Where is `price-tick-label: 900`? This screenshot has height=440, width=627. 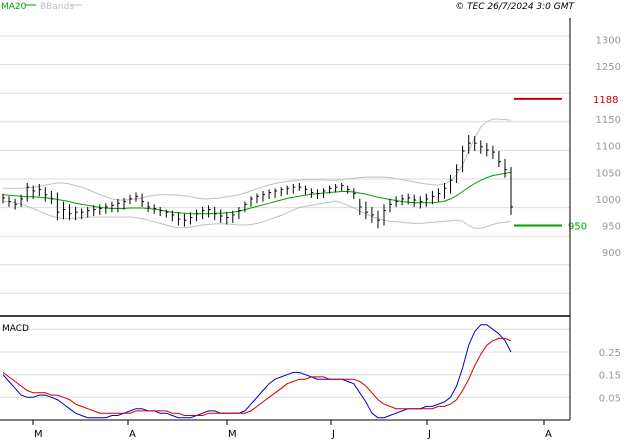 price-tick-label: 900 is located at coordinates (611, 253).